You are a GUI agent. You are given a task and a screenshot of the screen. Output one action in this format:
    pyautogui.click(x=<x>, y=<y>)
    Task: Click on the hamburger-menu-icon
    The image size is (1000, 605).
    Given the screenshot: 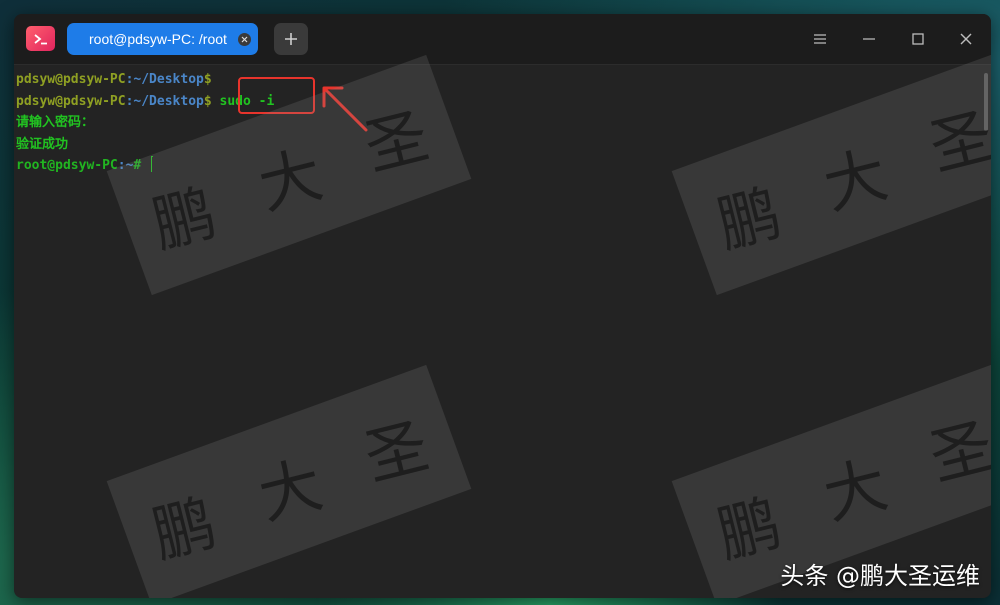 What is the action you would take?
    pyautogui.click(x=820, y=39)
    